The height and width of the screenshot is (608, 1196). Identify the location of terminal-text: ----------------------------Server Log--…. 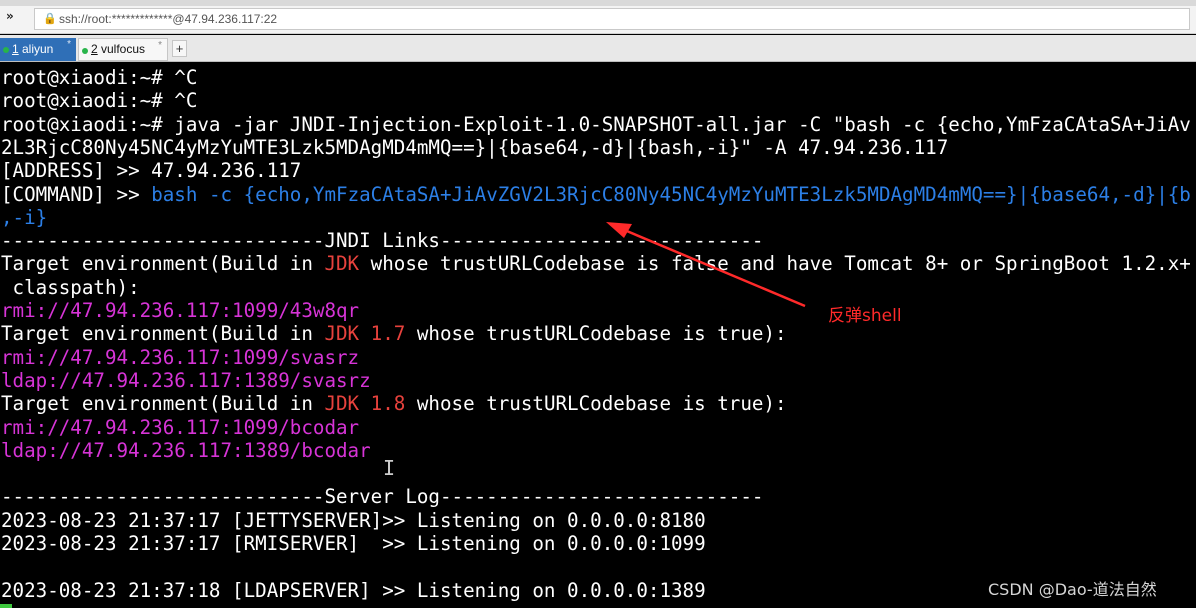
(382, 497).